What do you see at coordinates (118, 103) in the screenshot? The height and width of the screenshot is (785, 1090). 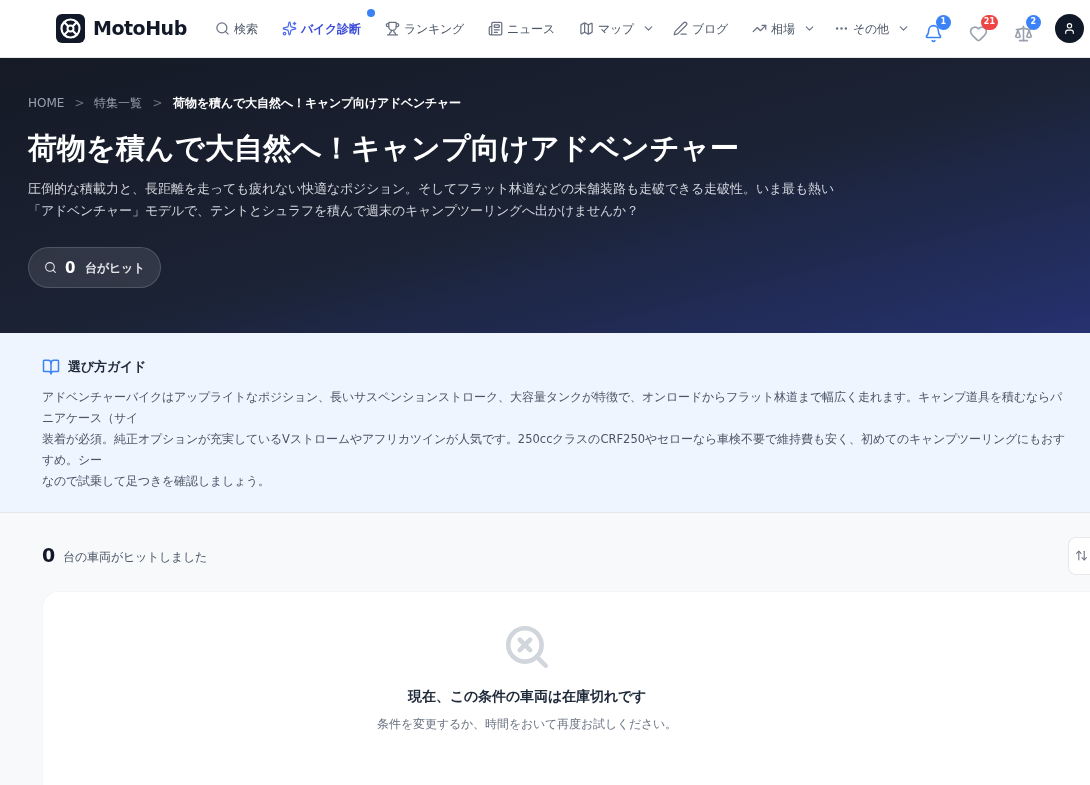 I see `breadcrumb-link: 特集一覧` at bounding box center [118, 103].